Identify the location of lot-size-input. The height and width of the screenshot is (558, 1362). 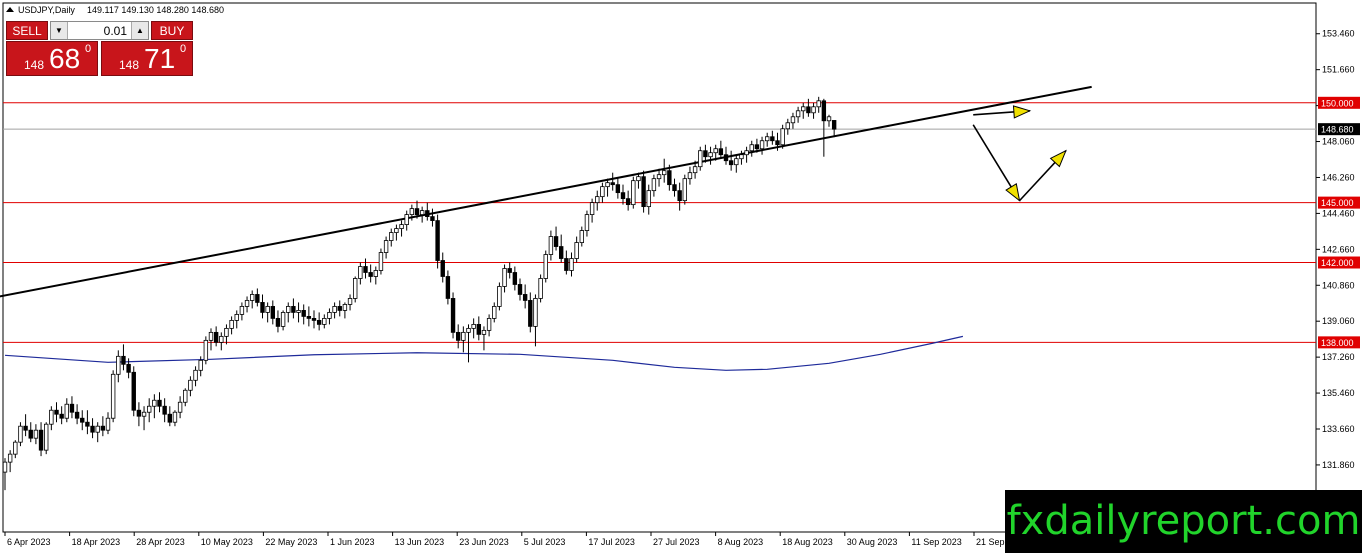
(99, 30).